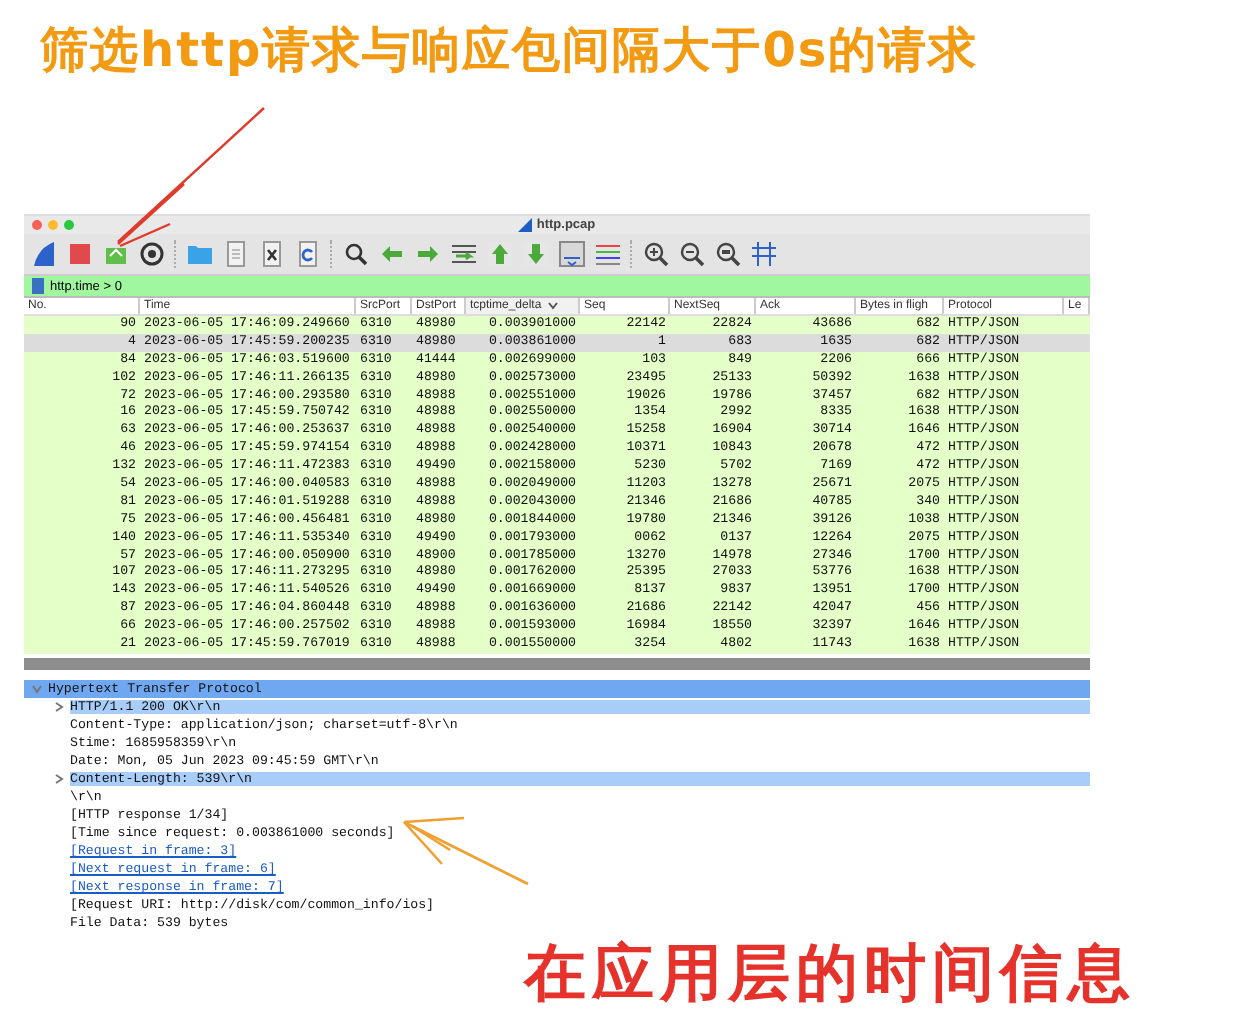 This screenshot has height=1016, width=1260. What do you see at coordinates (764, 254) in the screenshot?
I see `resize-columns-icon` at bounding box center [764, 254].